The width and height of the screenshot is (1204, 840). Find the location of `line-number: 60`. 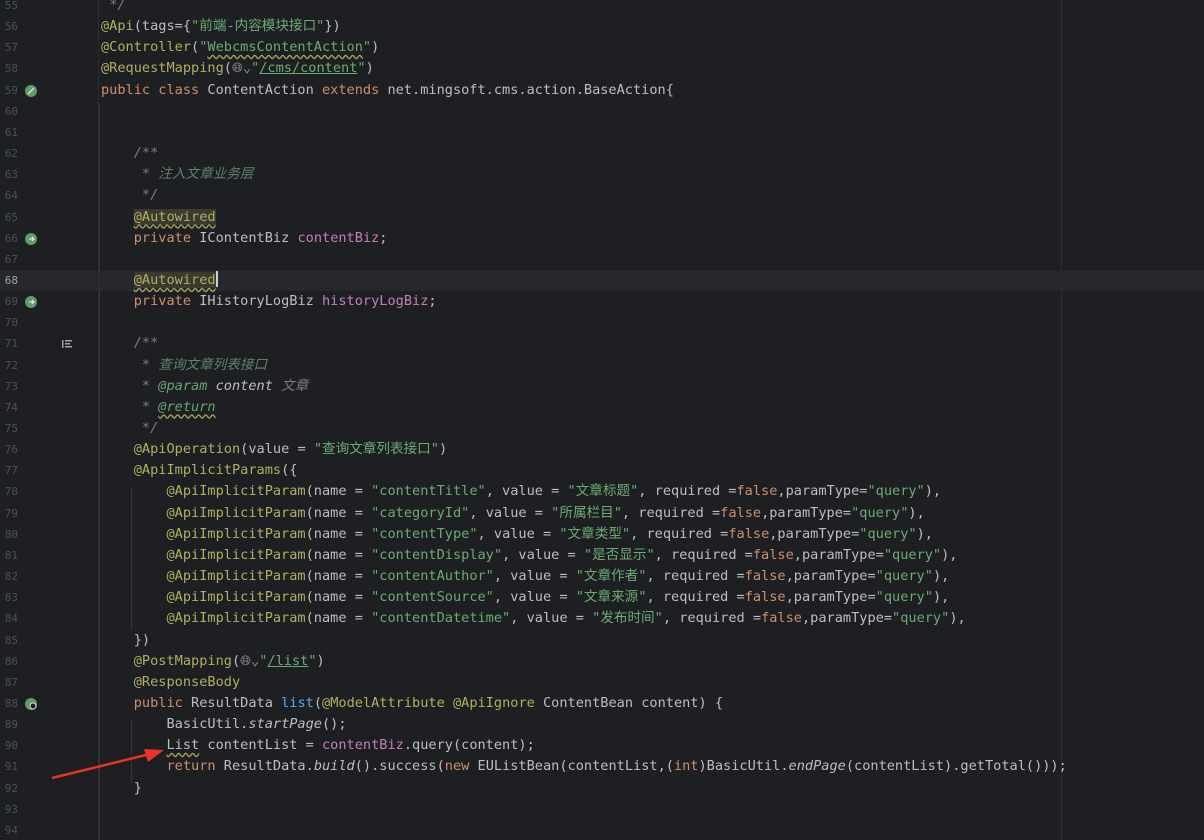

line-number: 60 is located at coordinates (11, 111).